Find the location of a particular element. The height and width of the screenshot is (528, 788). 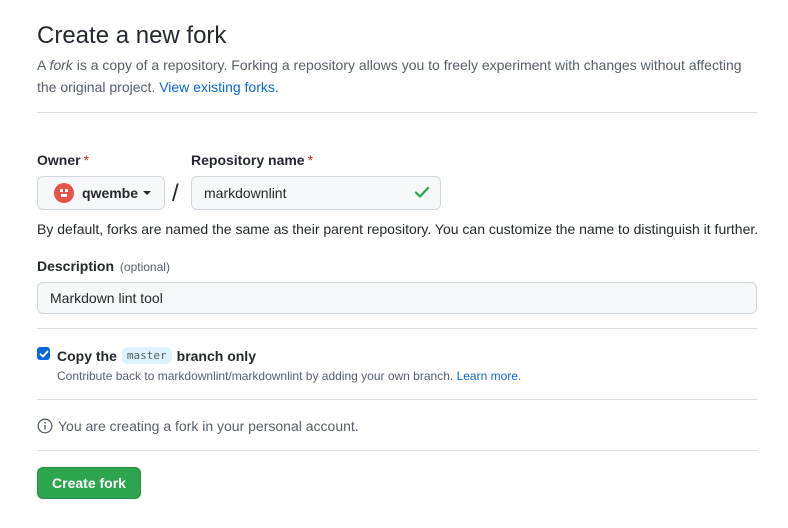

description-label: Description (optional) is located at coordinates (103, 266).